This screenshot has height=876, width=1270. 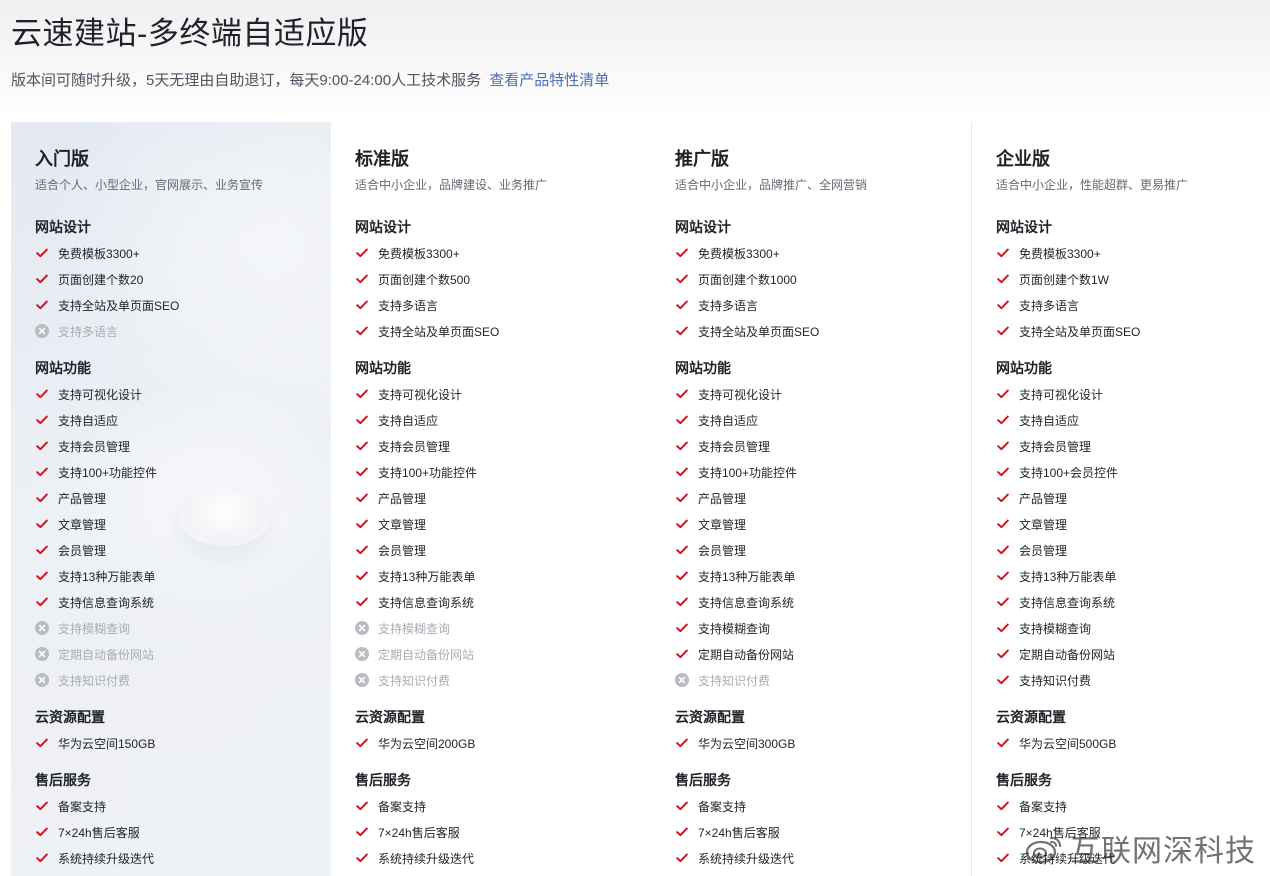 What do you see at coordinates (823, 820) in the screenshot?
I see `feature-section: 售后服务 备案支持 7×24h售后客服 系统持续升级迭代` at bounding box center [823, 820].